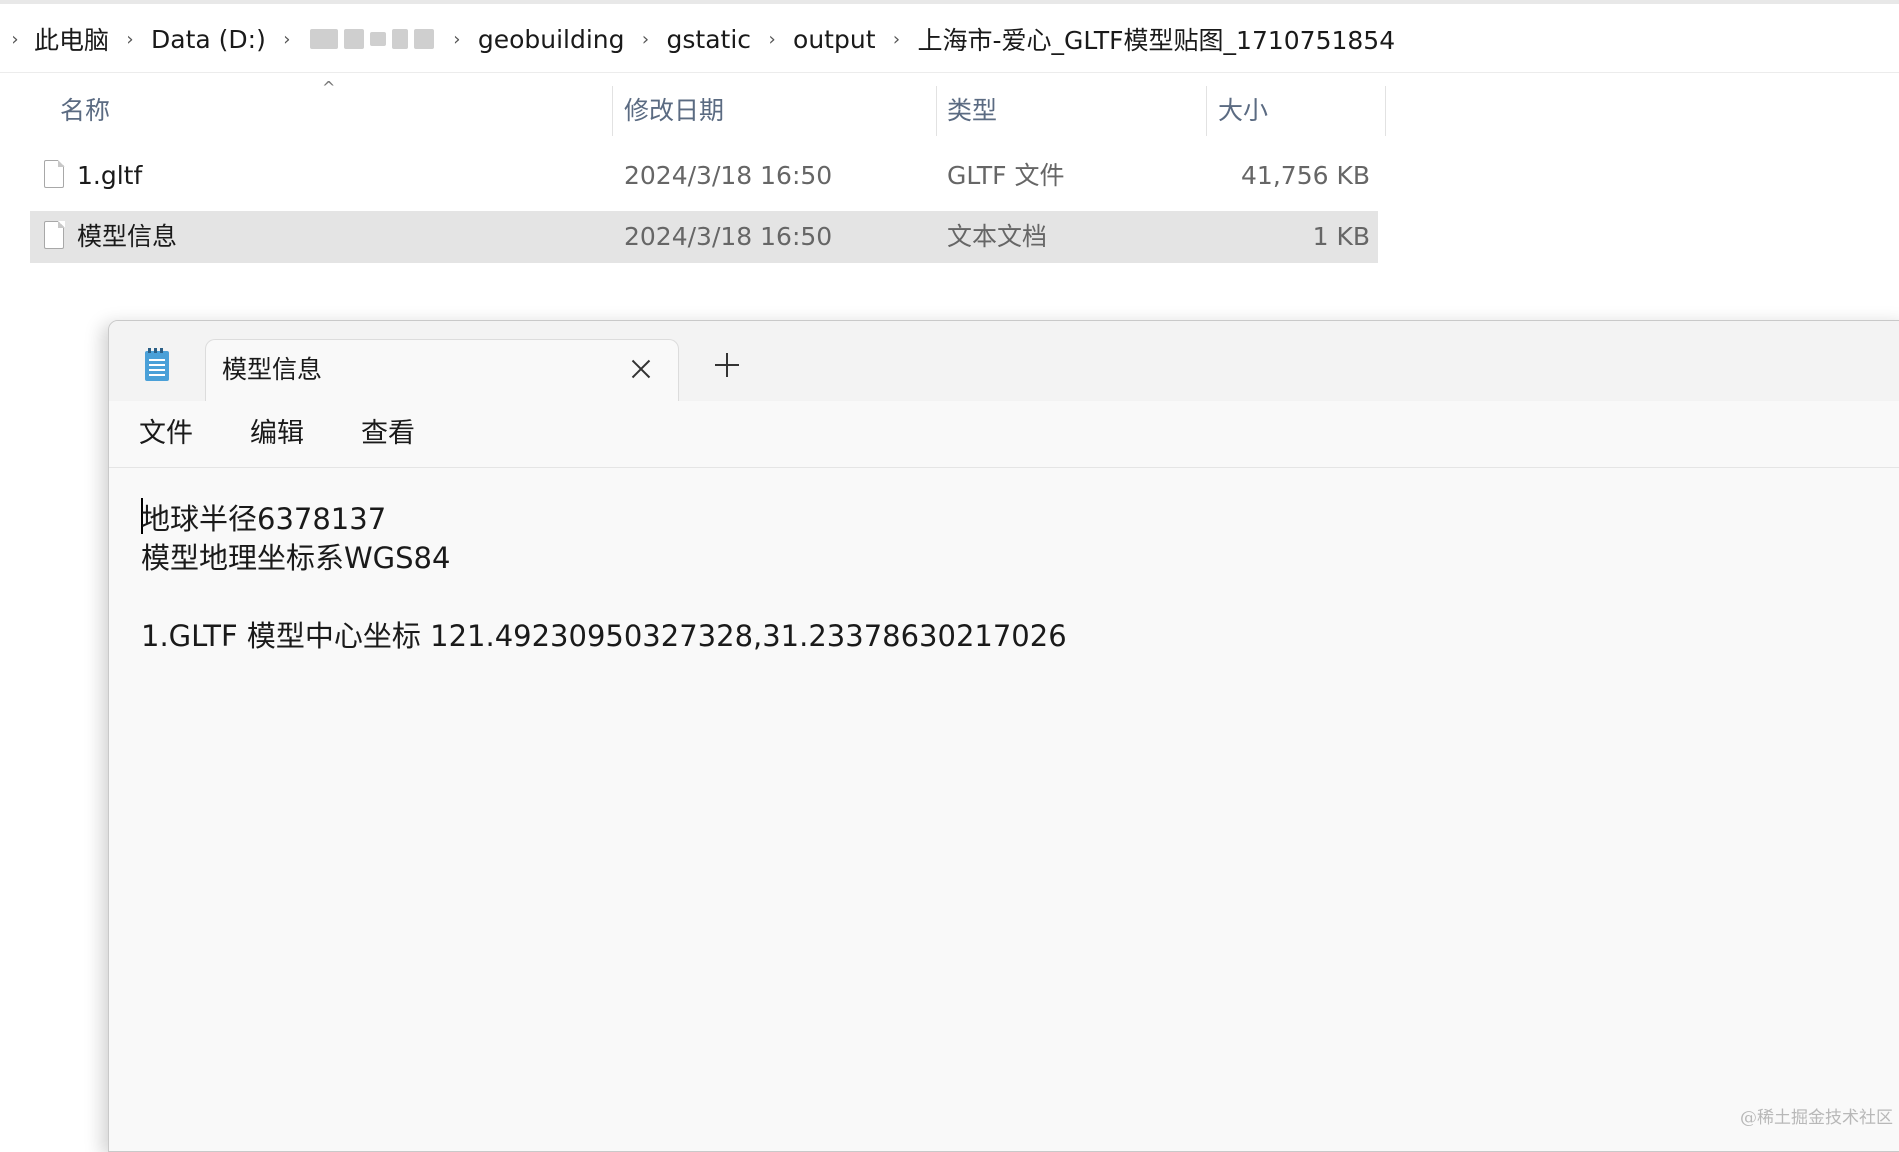  I want to click on title-bar: 模型信息, so click(1004, 361).